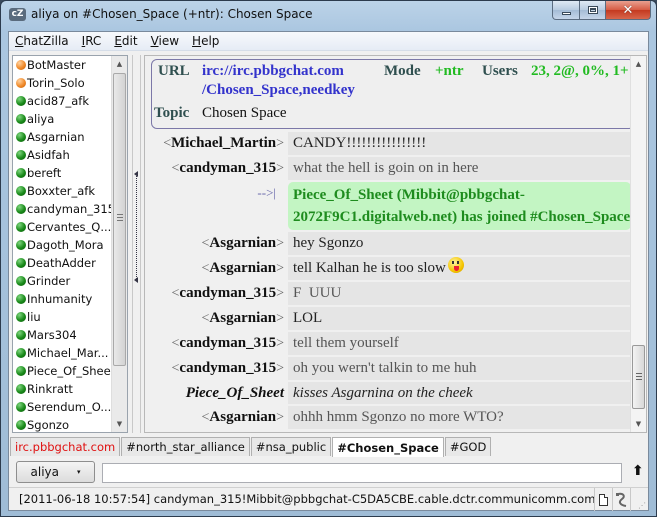 The width and height of the screenshot is (657, 517). I want to click on nick-link: Piece_Of_Sheet, so click(235, 393).